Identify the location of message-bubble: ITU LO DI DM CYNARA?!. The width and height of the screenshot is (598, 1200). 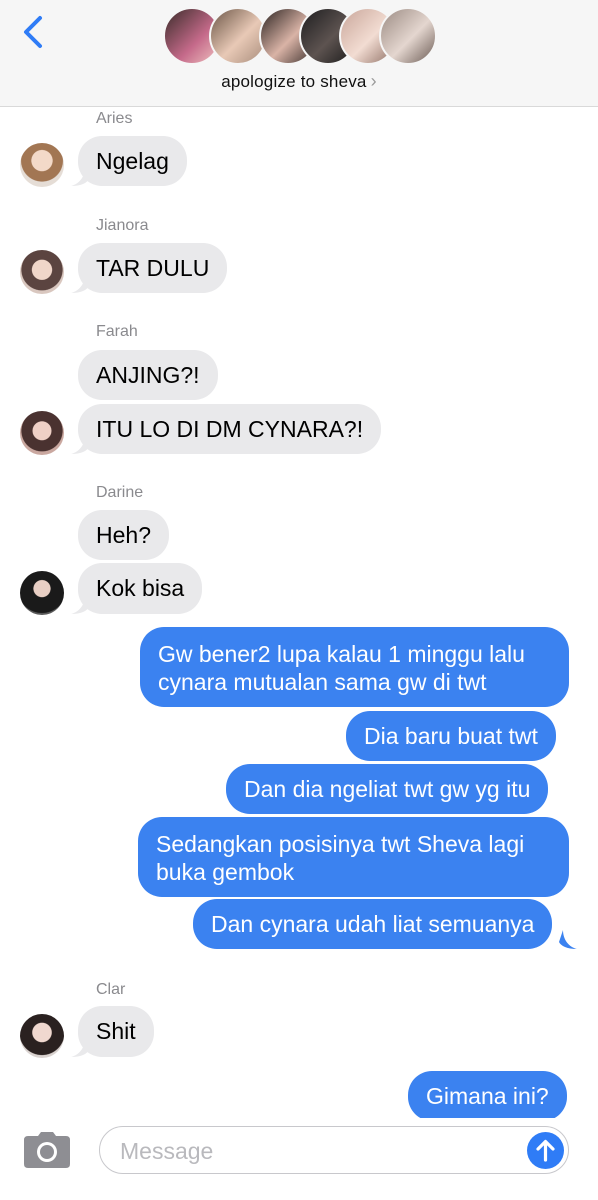
(230, 429).